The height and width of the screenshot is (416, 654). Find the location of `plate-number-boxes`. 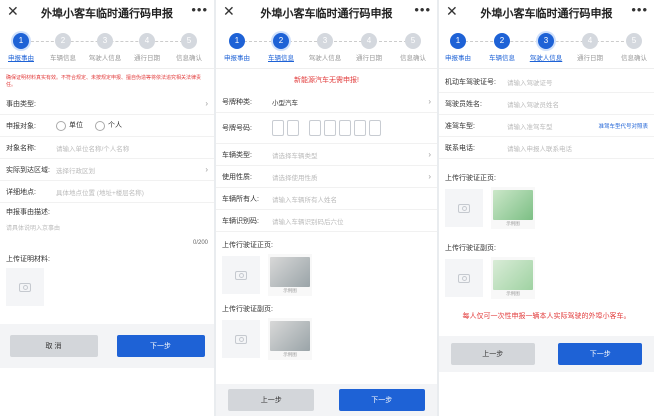

plate-number-boxes is located at coordinates (326, 128).